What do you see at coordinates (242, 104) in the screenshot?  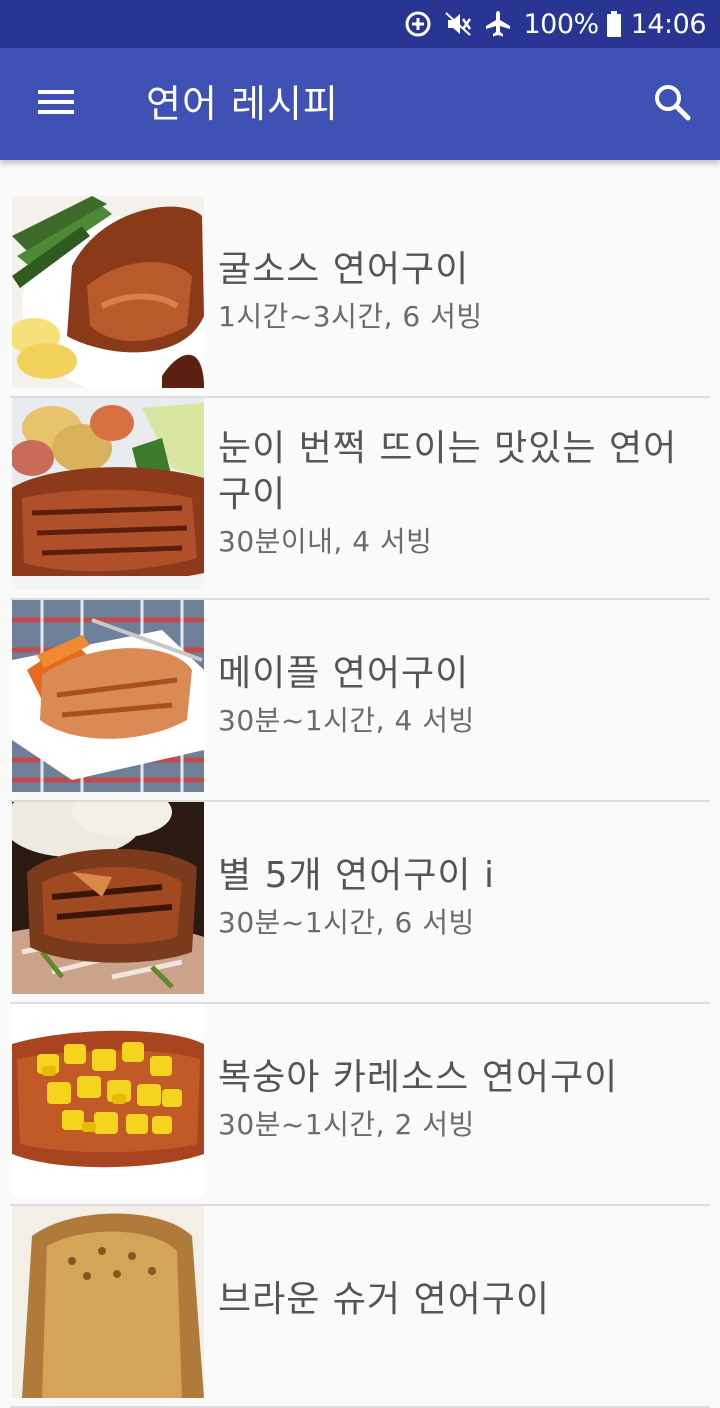 I see `page-title: 연어 레시피` at bounding box center [242, 104].